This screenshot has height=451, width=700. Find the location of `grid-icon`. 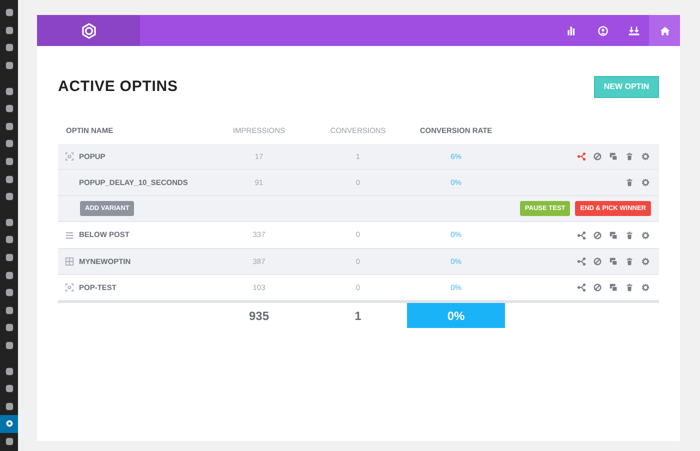

grid-icon is located at coordinates (69, 261).